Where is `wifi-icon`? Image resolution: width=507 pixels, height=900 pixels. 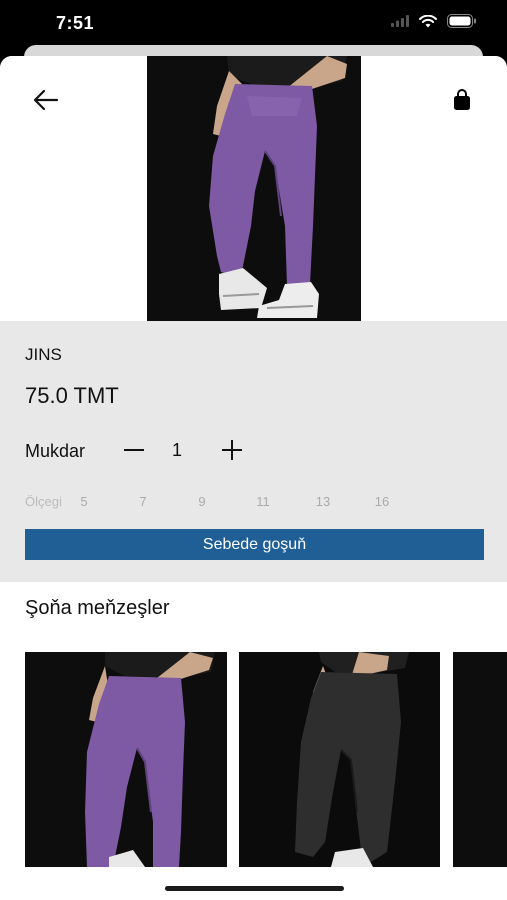 wifi-icon is located at coordinates (428, 20).